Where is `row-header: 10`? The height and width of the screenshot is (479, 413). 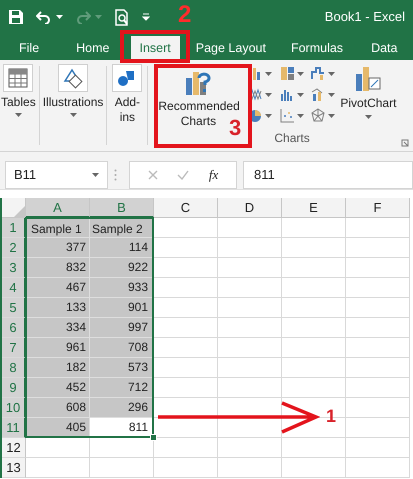
row-header: 10 is located at coordinates (14, 408).